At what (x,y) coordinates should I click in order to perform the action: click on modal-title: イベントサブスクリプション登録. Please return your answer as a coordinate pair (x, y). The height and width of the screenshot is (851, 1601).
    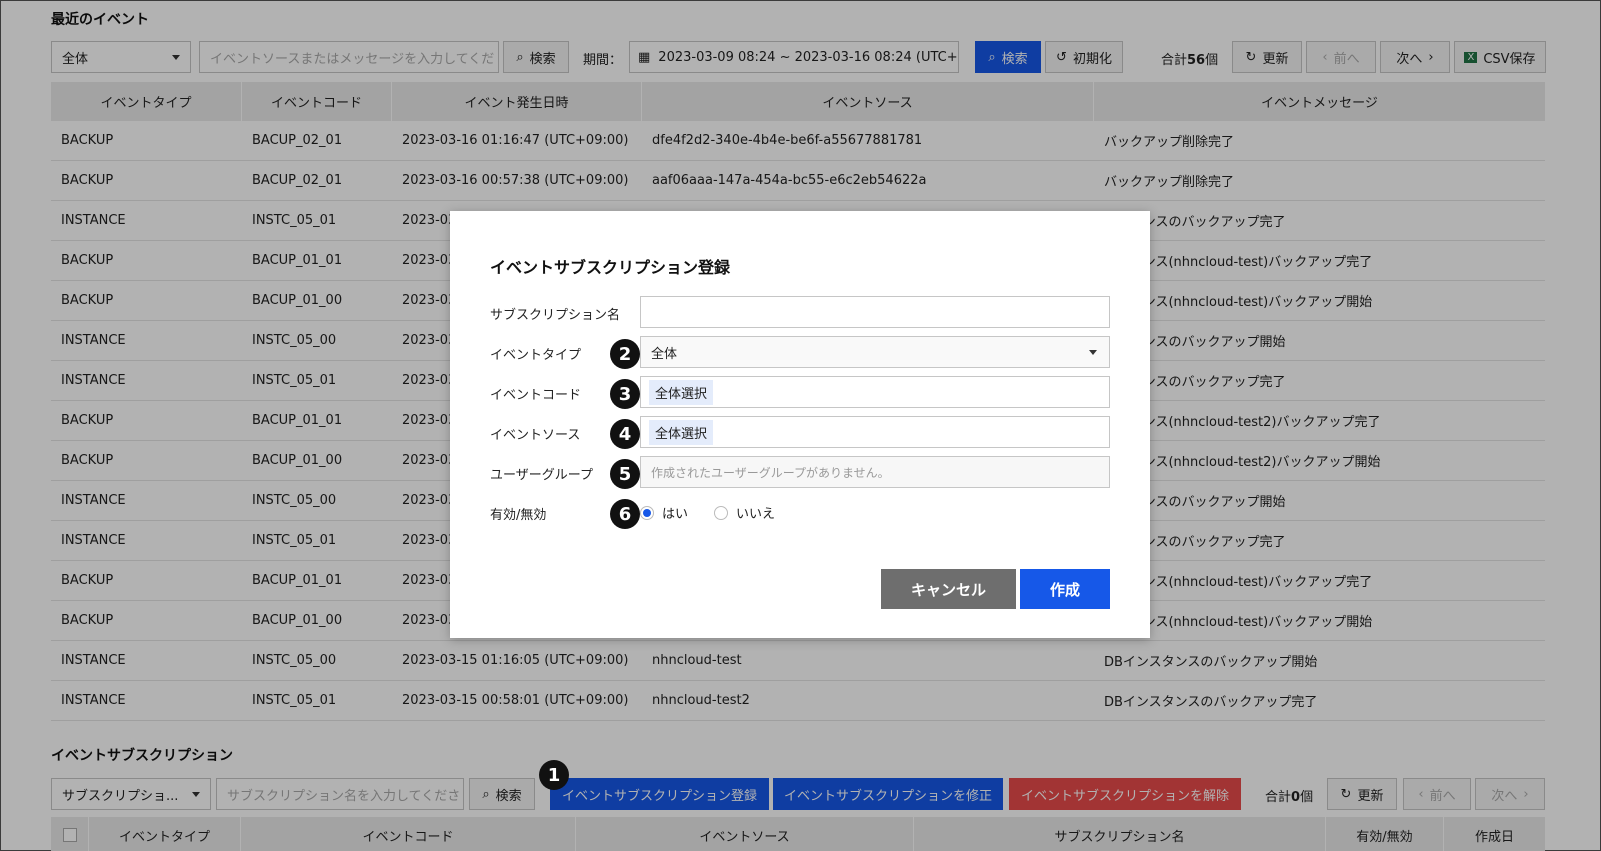
    Looking at the image, I should click on (610, 267).